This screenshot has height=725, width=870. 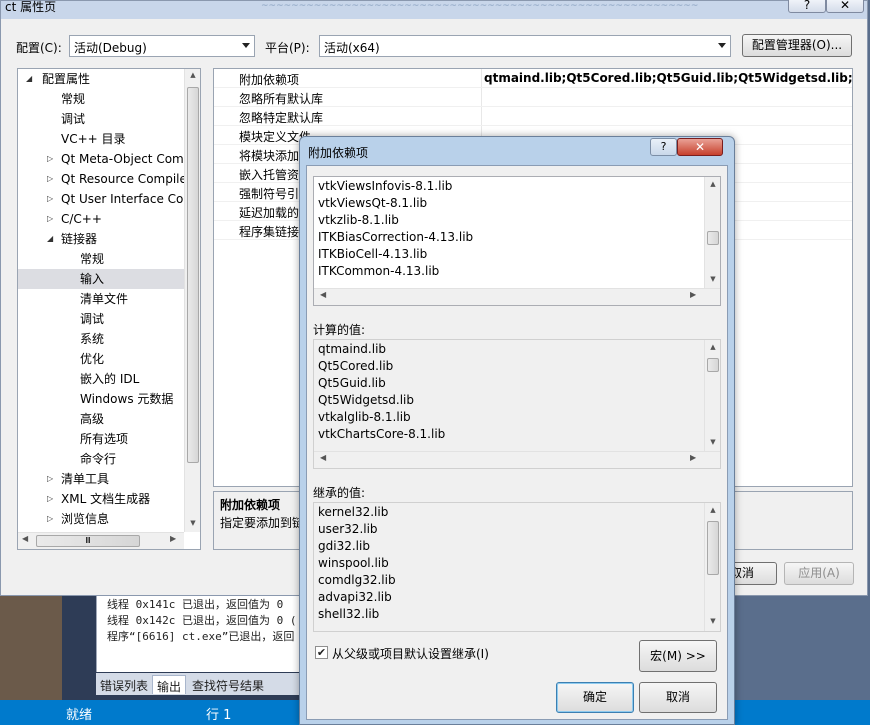 What do you see at coordinates (202, 620) in the screenshot?
I see `output-line: 线程 0x142c 已退出，返回值为 0 (` at bounding box center [202, 620].